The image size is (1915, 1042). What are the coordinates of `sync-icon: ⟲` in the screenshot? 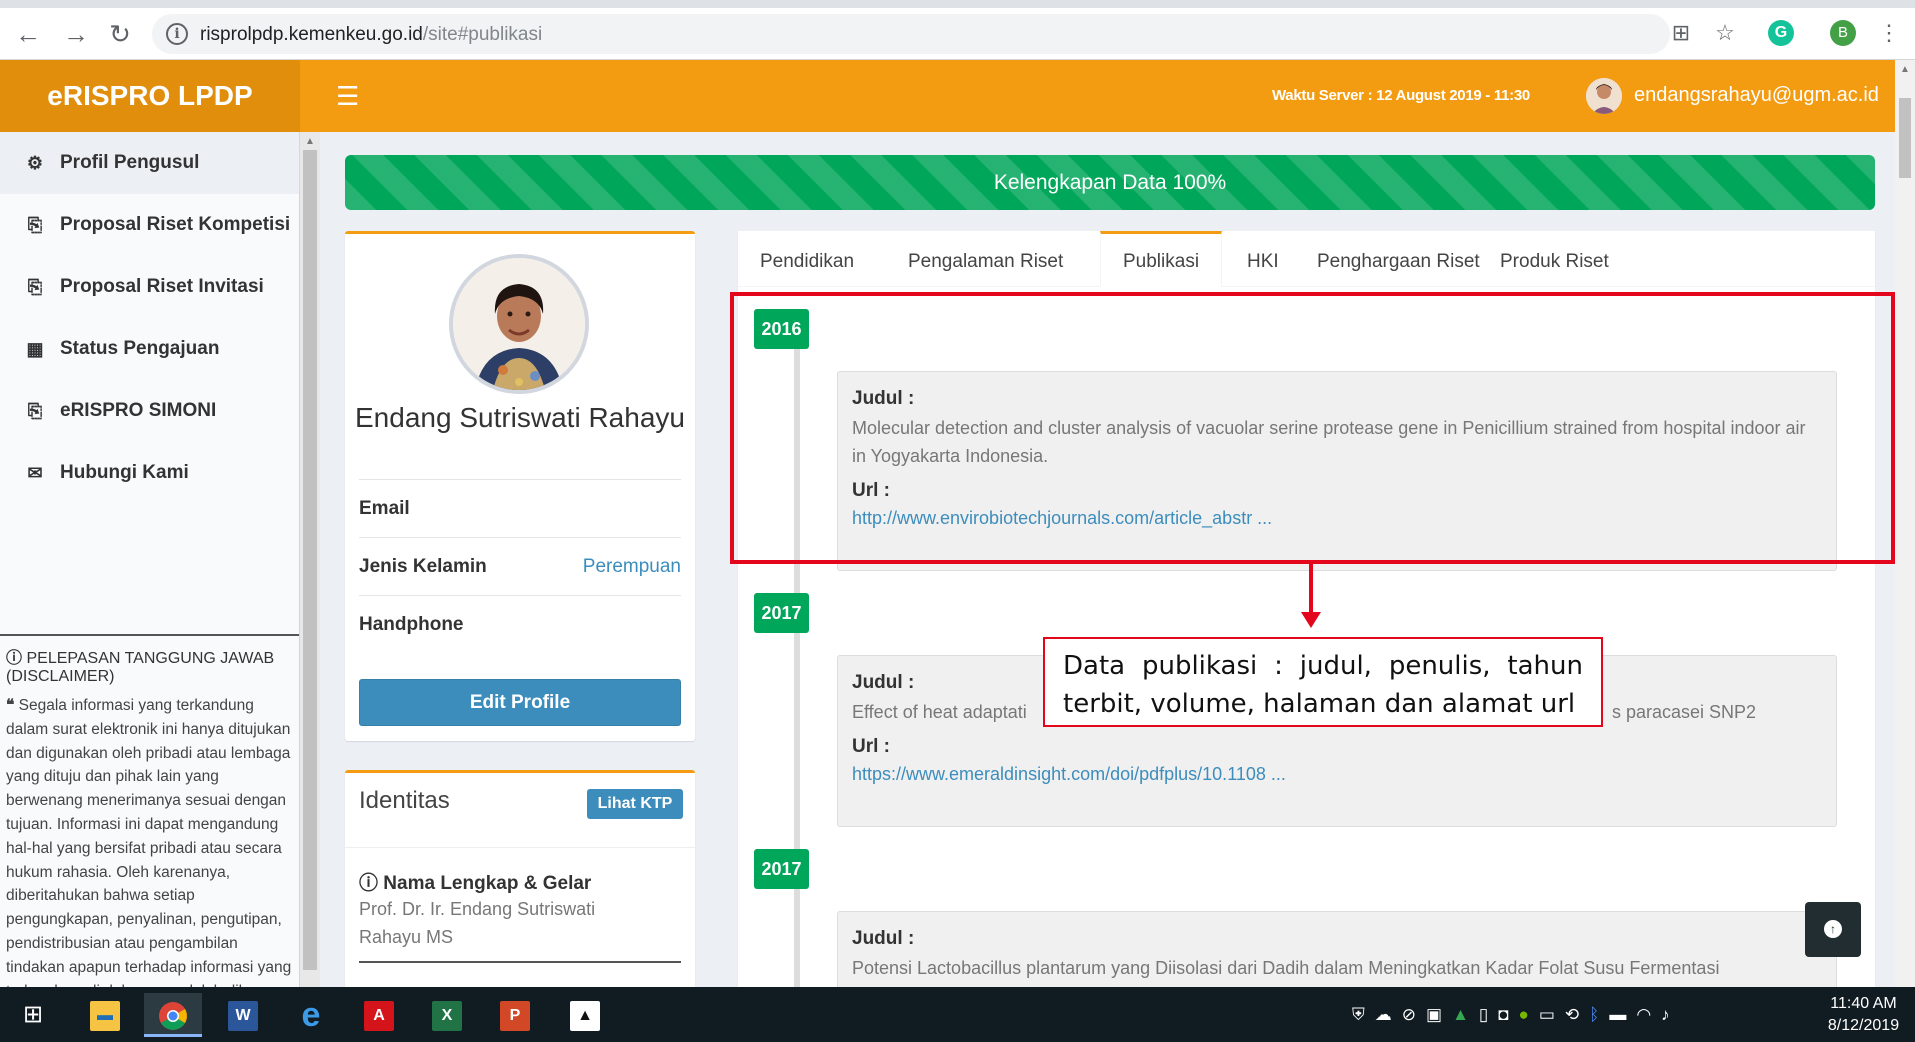 It's located at (1572, 1015).